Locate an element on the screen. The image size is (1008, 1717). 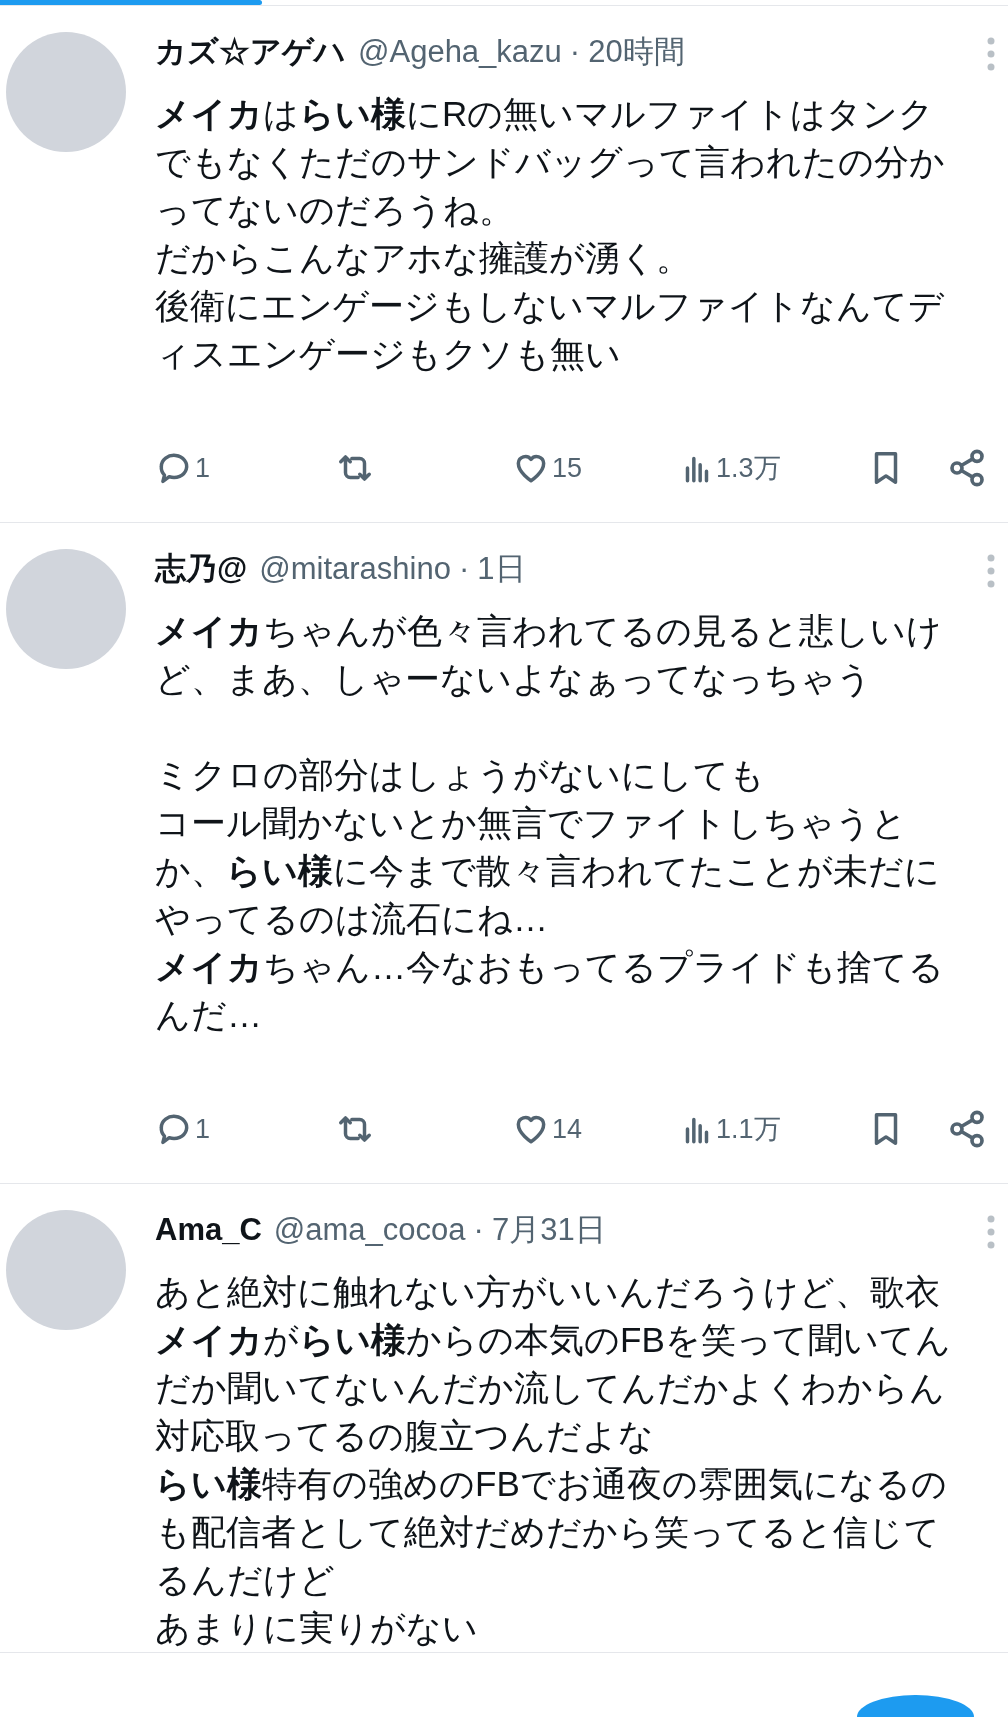
tweet-text-line: コール聞かないとか無言でファイトしちゃうと is located at coordinates (531, 823).